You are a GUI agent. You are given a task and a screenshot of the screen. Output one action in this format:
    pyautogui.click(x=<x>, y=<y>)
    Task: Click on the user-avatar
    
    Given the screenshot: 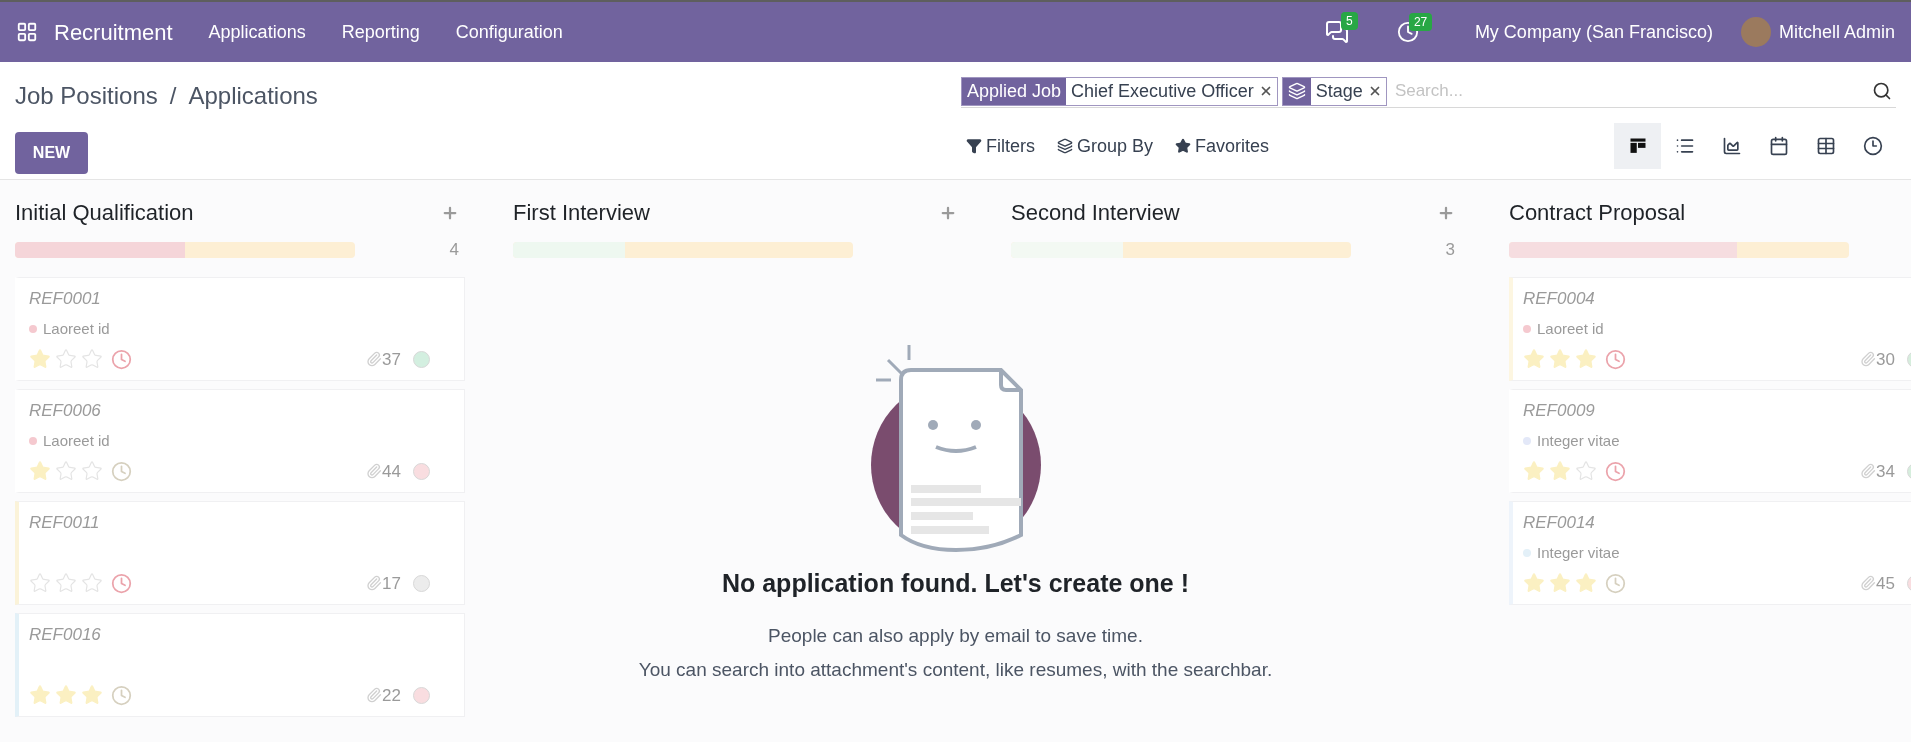 What is the action you would take?
    pyautogui.click(x=1755, y=32)
    